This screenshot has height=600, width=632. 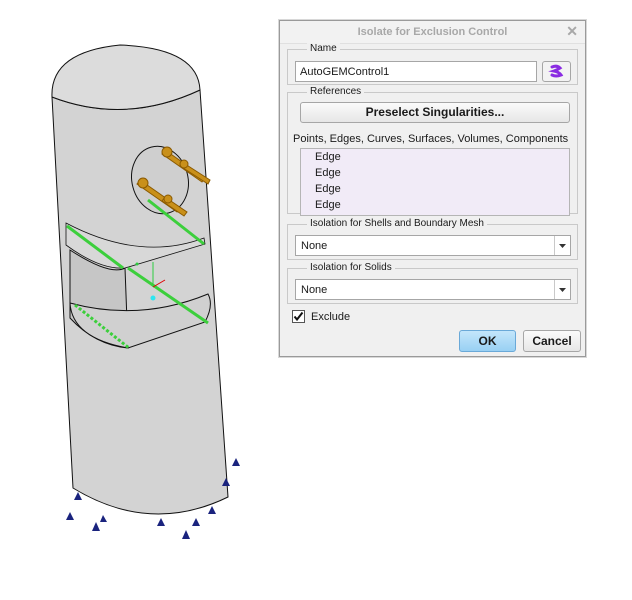 I want to click on shells-selected-value: None, so click(x=314, y=246).